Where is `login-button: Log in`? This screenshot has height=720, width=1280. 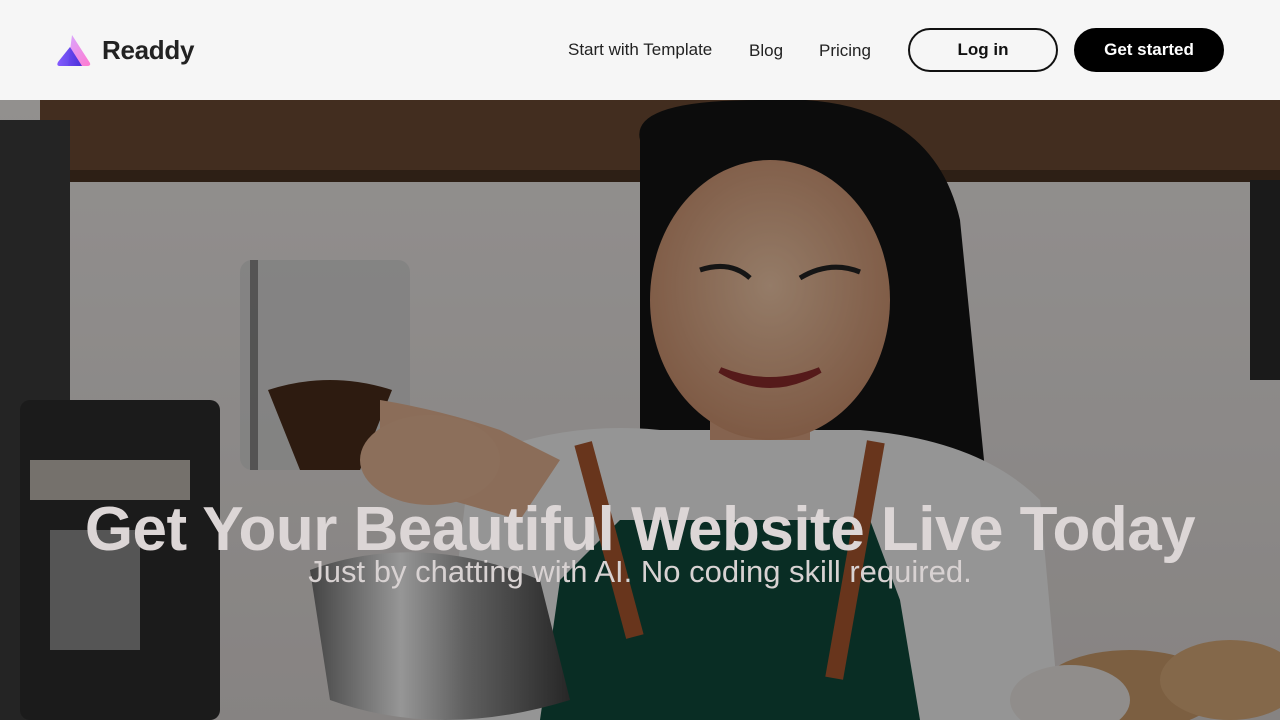 login-button: Log in is located at coordinates (983, 50).